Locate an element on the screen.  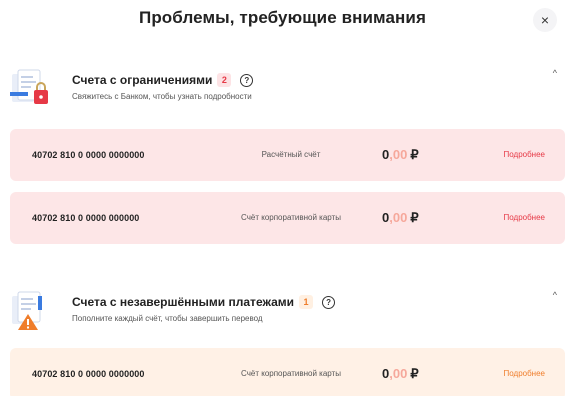
page-title: Проблемы, требующие внимания is located at coordinates (282, 17).